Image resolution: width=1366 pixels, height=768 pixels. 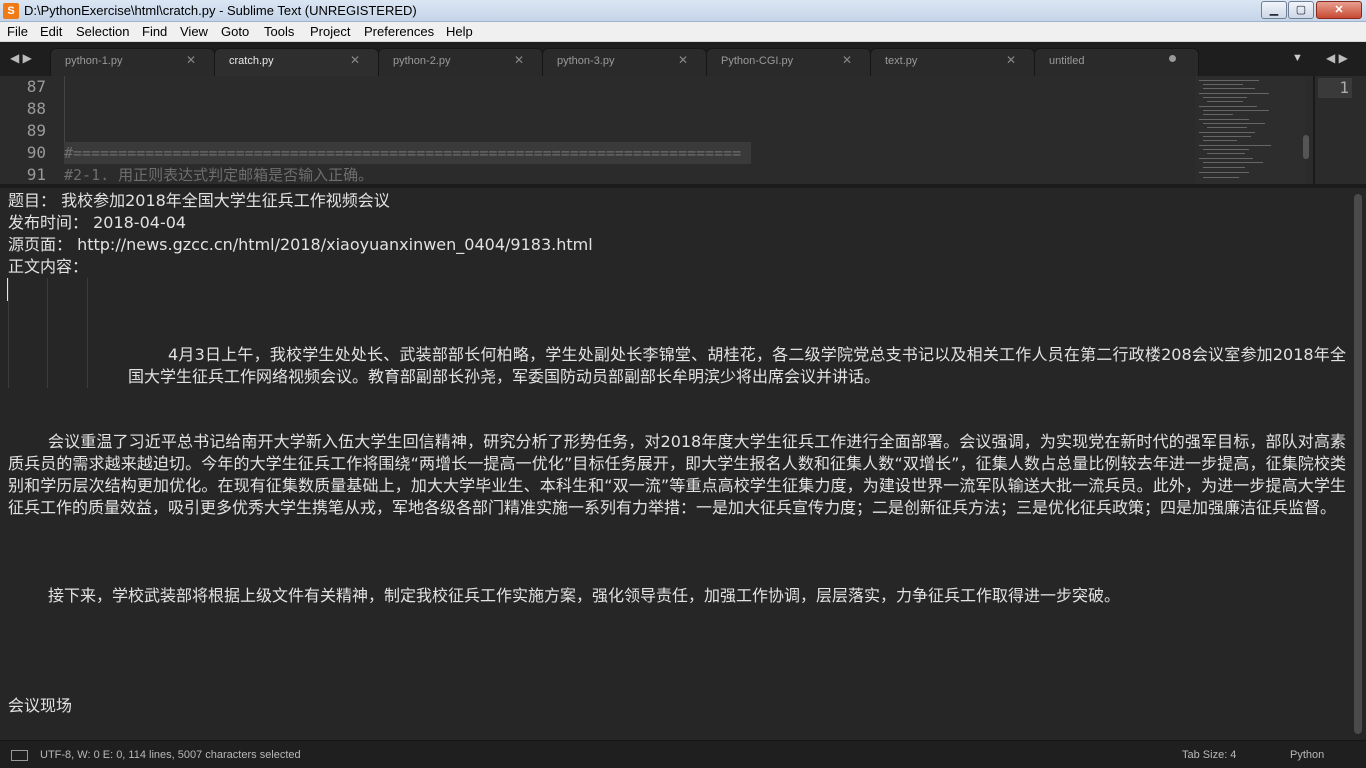 What do you see at coordinates (154, 31) in the screenshot?
I see `menu-find: Find` at bounding box center [154, 31].